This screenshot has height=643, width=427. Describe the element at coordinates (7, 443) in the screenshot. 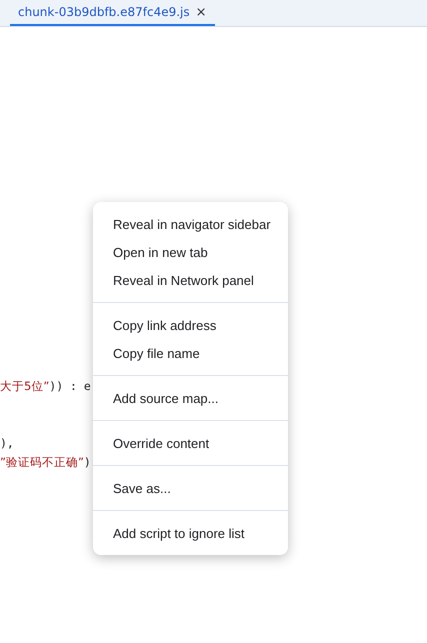

I see `code-line: ),` at that location.